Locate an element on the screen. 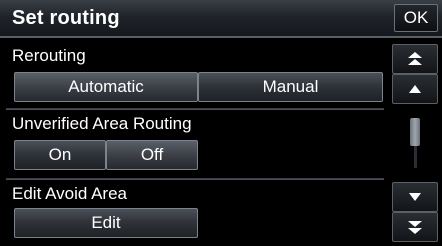  ok-button: OK is located at coordinates (416, 18).